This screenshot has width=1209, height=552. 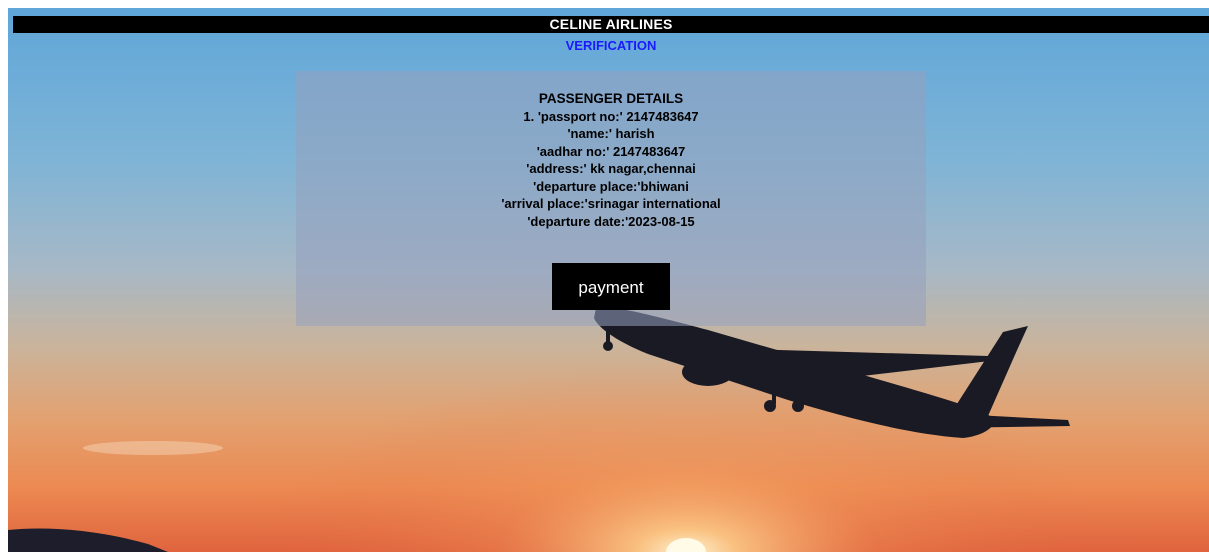 I want to click on payment-button: payment, so click(x=611, y=286).